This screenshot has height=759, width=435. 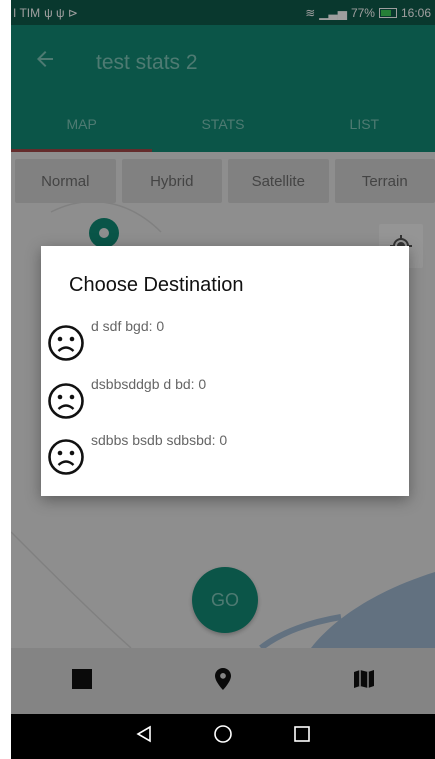 I want to click on dialog-title: Choose Destination, so click(x=156, y=285).